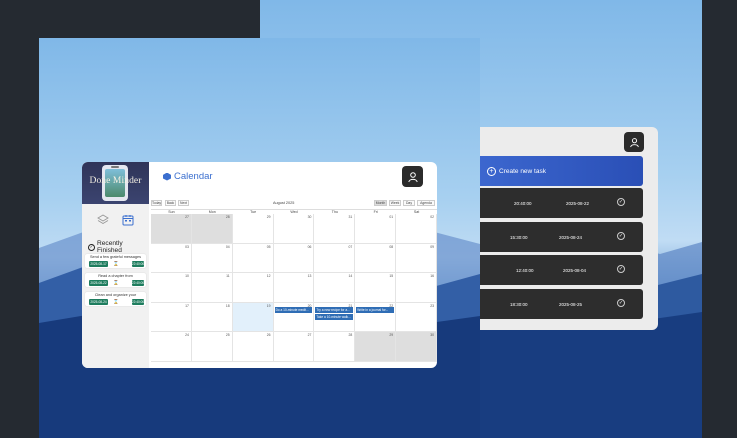  What do you see at coordinates (227, 335) in the screenshot?
I see `day-number: 25` at bounding box center [227, 335].